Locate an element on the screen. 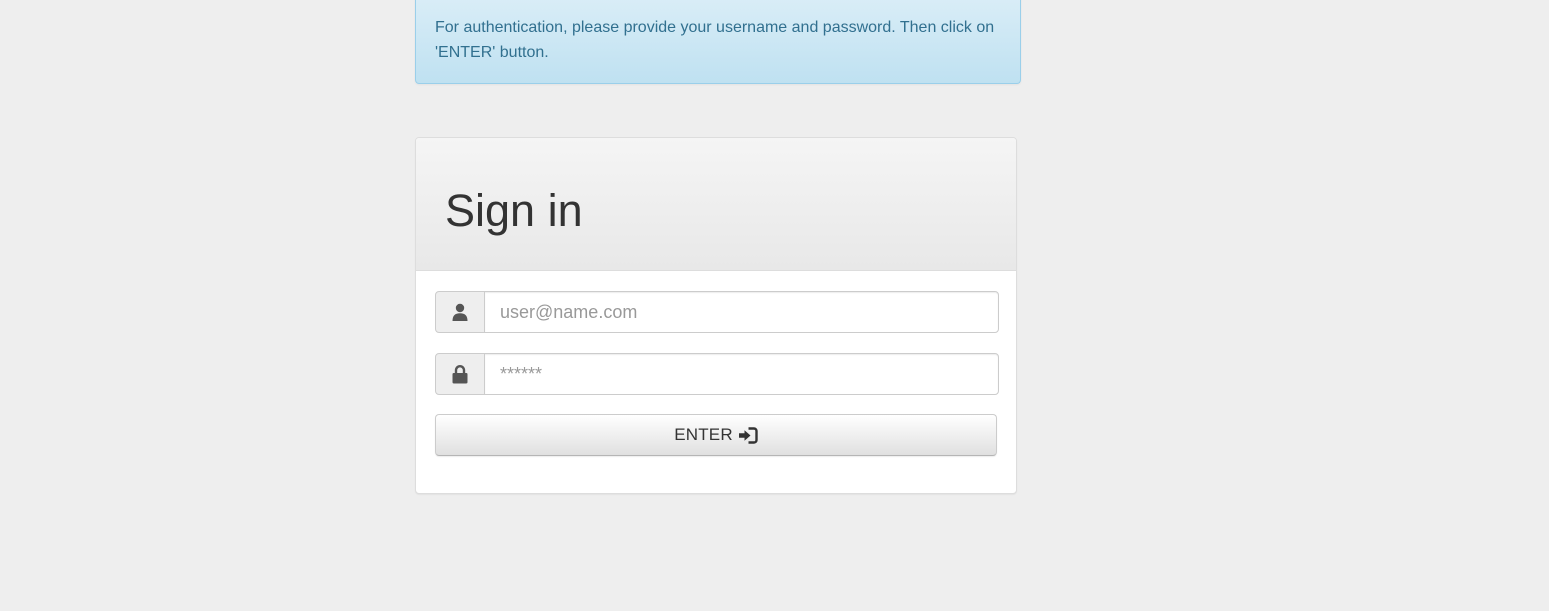  page-title: Sign in is located at coordinates (514, 210).